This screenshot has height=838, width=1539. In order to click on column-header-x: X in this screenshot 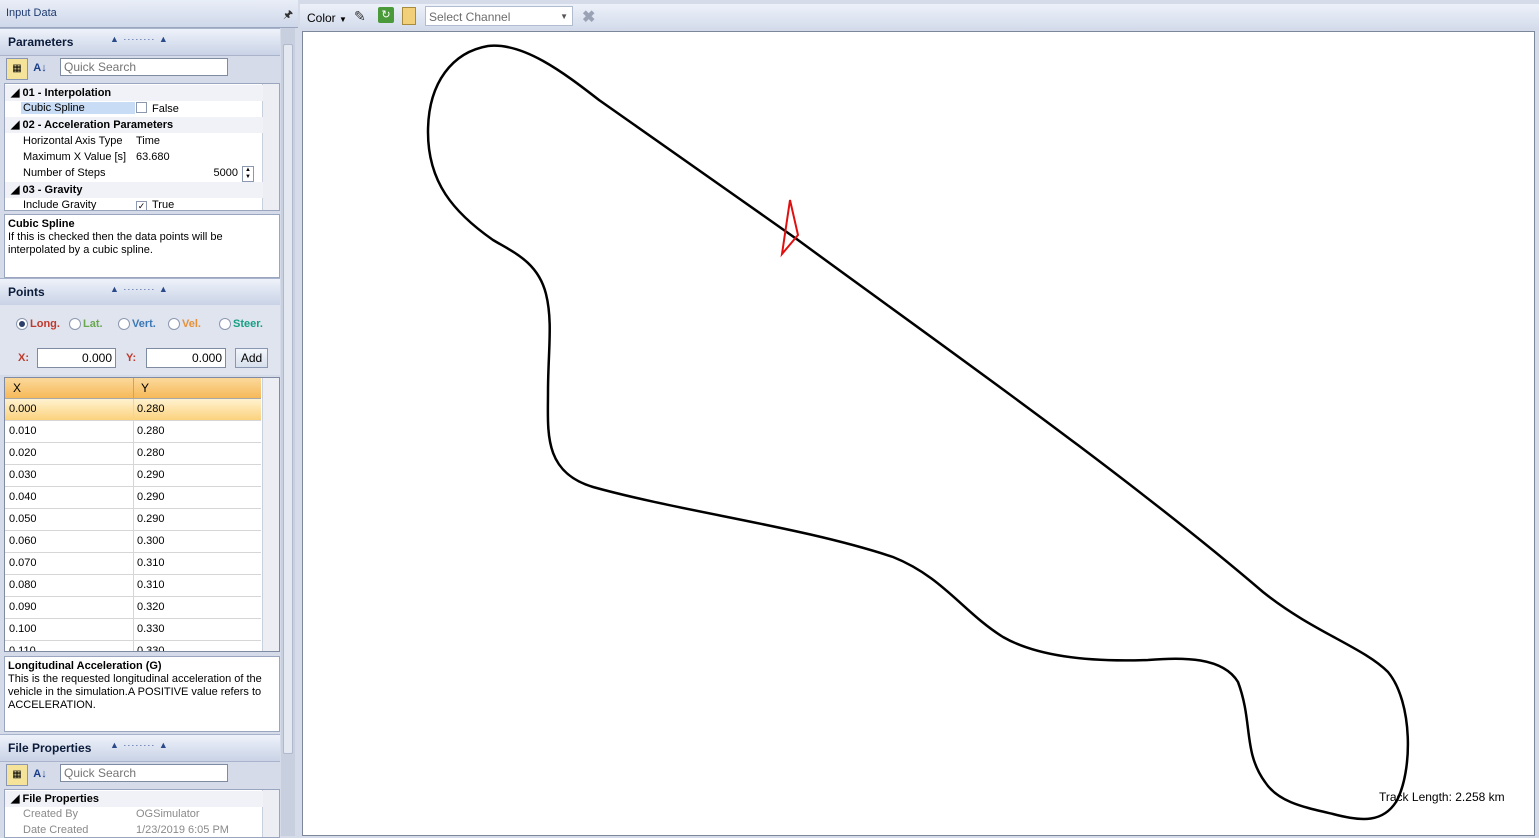, I will do `click(17, 388)`.